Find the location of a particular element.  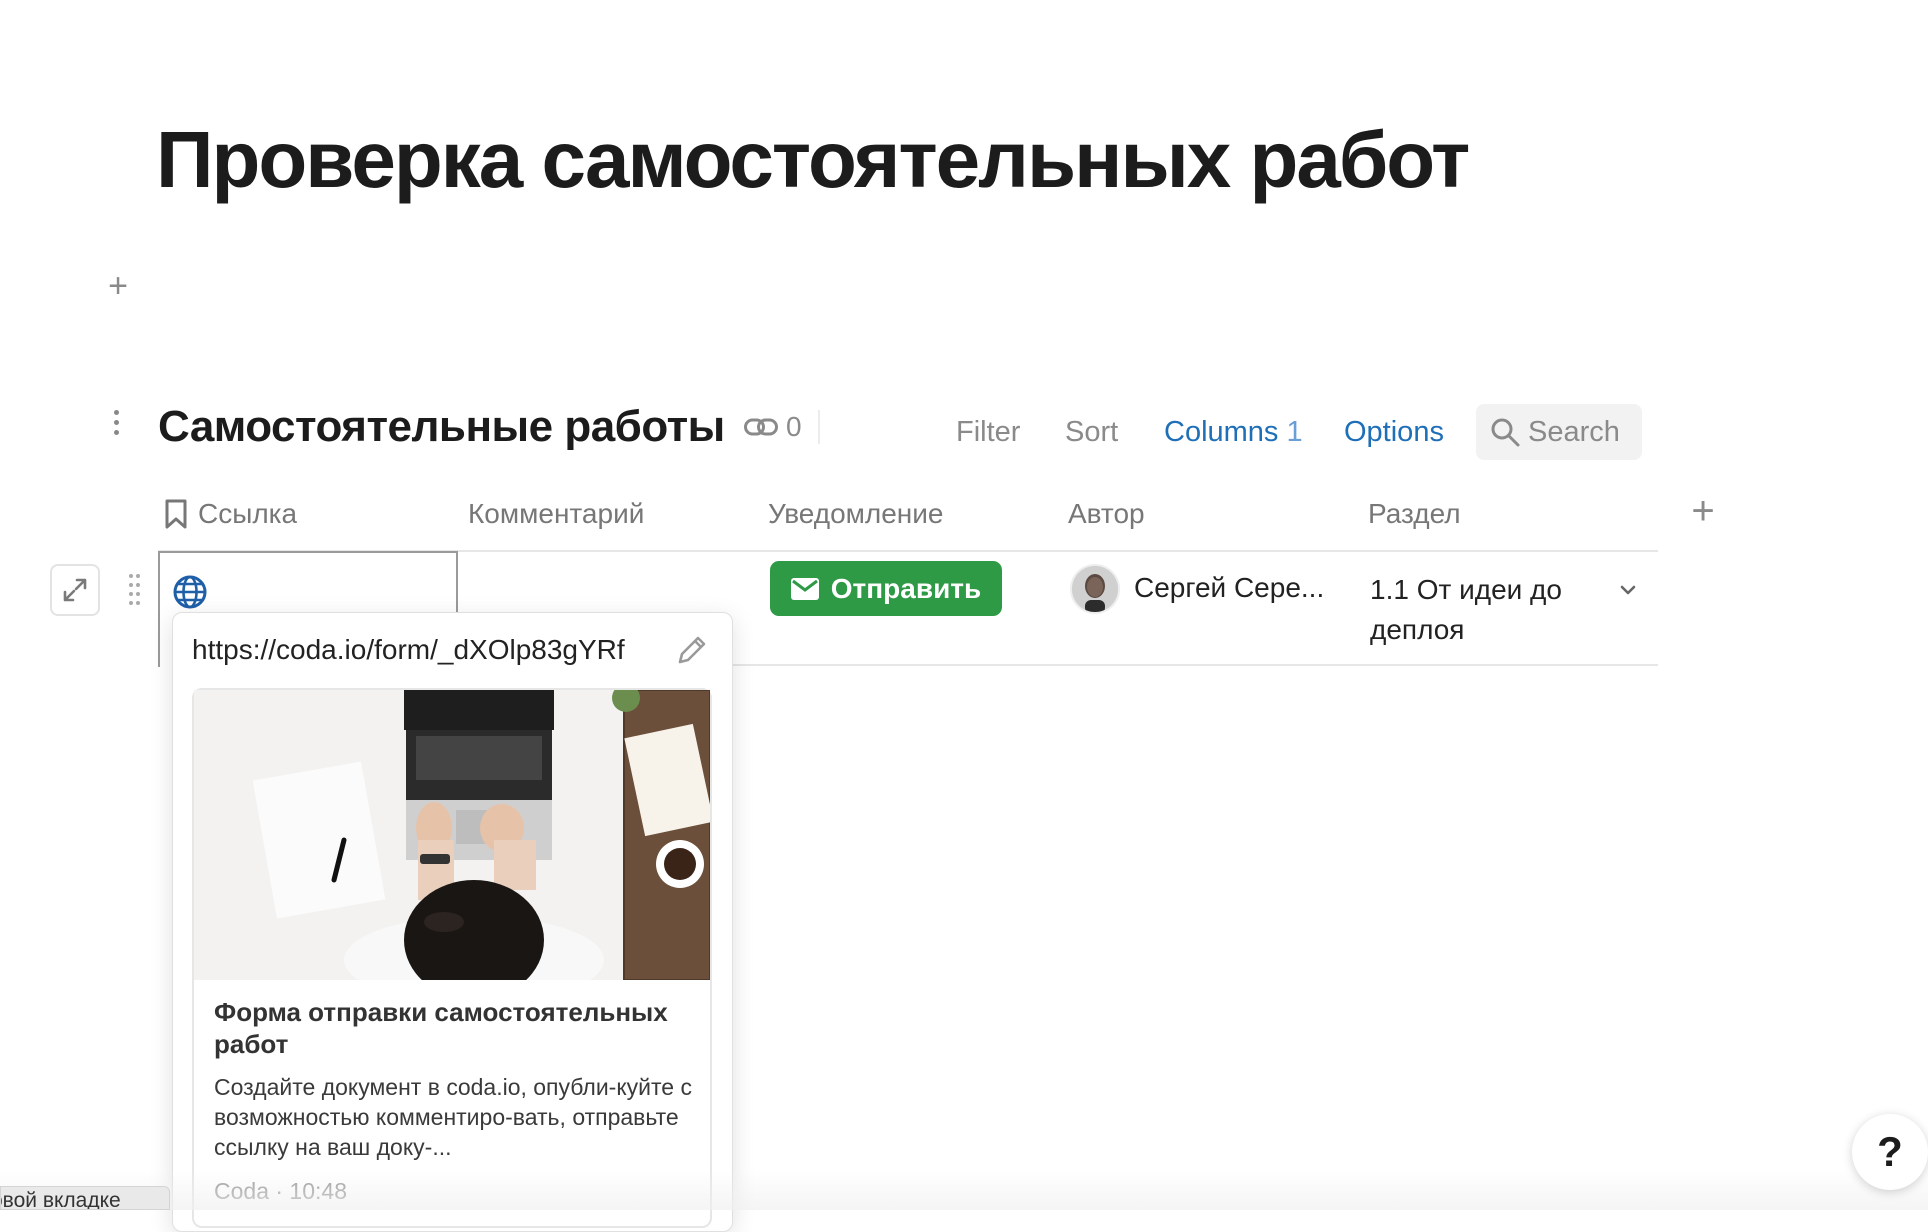

link-count-value: 0 is located at coordinates (794, 426).